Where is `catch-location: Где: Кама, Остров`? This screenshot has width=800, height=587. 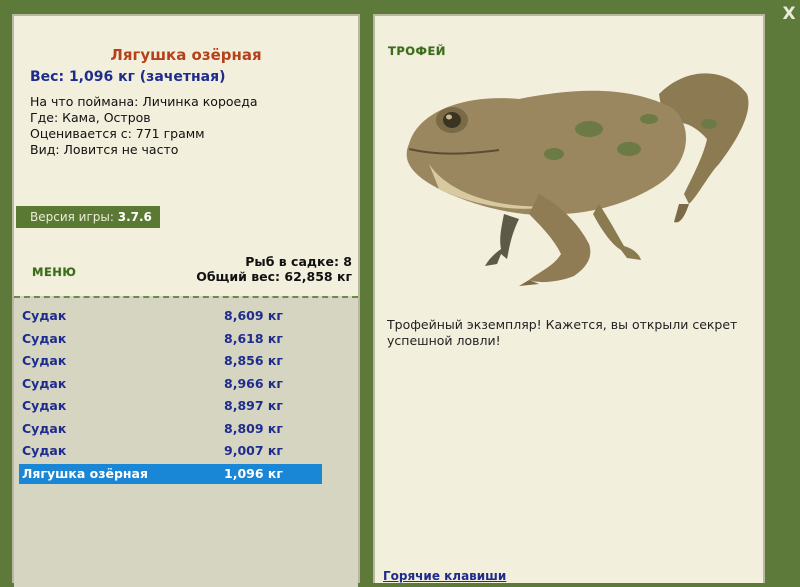
catch-location: Где: Кама, Остров is located at coordinates (90, 117).